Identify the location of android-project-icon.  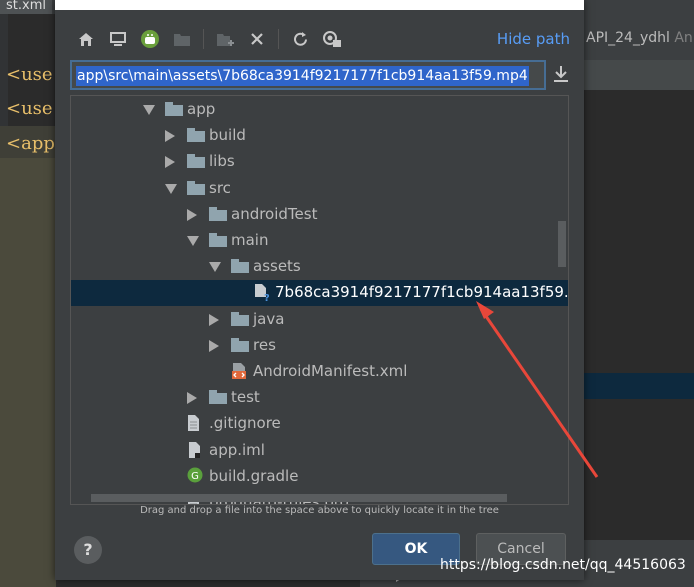
(150, 39).